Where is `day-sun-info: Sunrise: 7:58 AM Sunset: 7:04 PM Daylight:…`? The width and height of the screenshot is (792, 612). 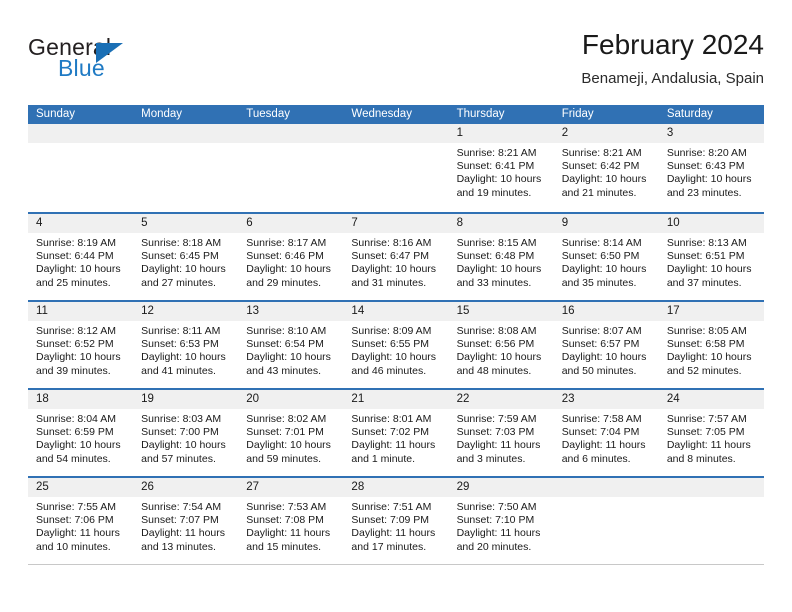 day-sun-info: Sunrise: 7:58 AM Sunset: 7:04 PM Daylight:… is located at coordinates (606, 437).